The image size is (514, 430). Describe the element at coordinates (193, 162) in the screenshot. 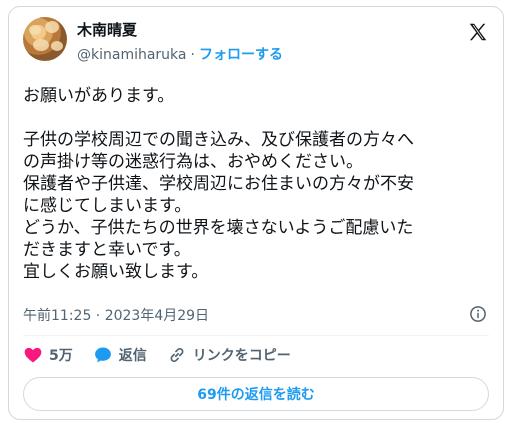

I see `tweet-line: の声掛け等の迷惑行為は、おやめください。` at that location.